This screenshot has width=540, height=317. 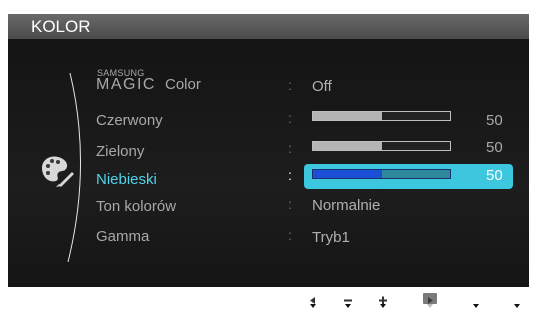 What do you see at coordinates (322, 86) in the screenshot?
I see `magic-color-value: Off` at bounding box center [322, 86].